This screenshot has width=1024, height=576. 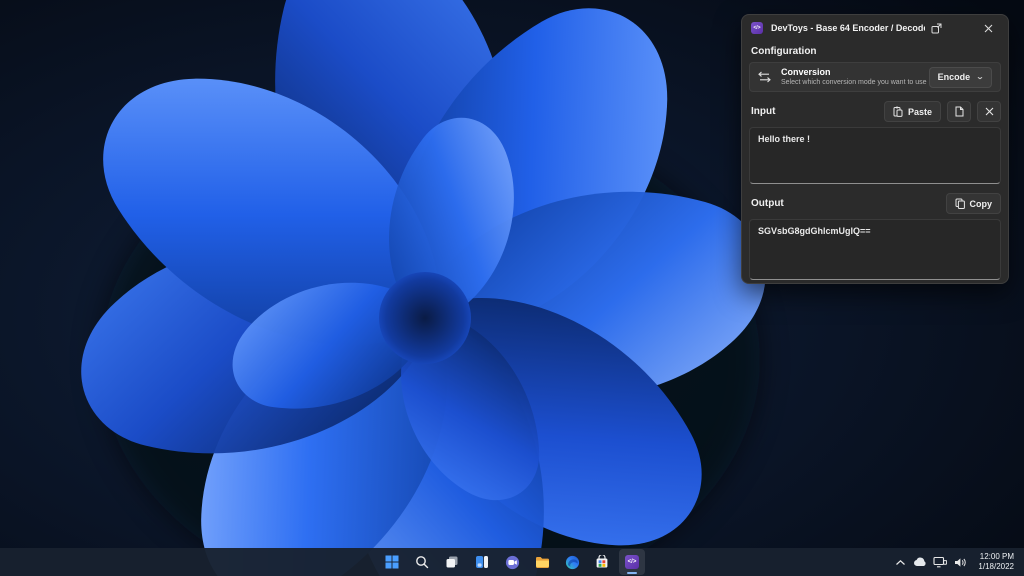 I want to click on file-explorer-button, so click(x=542, y=562).